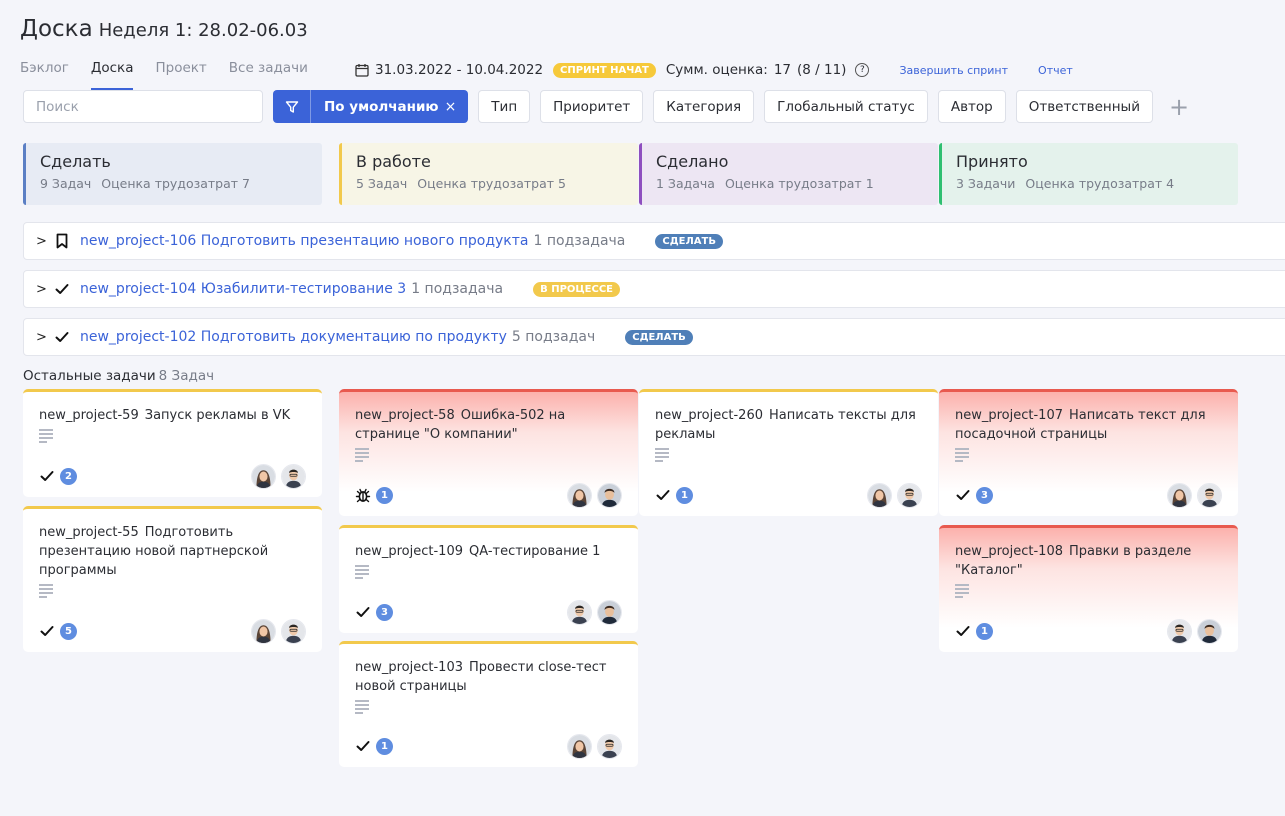 The image size is (1285, 816). What do you see at coordinates (953, 70) in the screenshot?
I see `finish-sprint-link: Завершить спринт` at bounding box center [953, 70].